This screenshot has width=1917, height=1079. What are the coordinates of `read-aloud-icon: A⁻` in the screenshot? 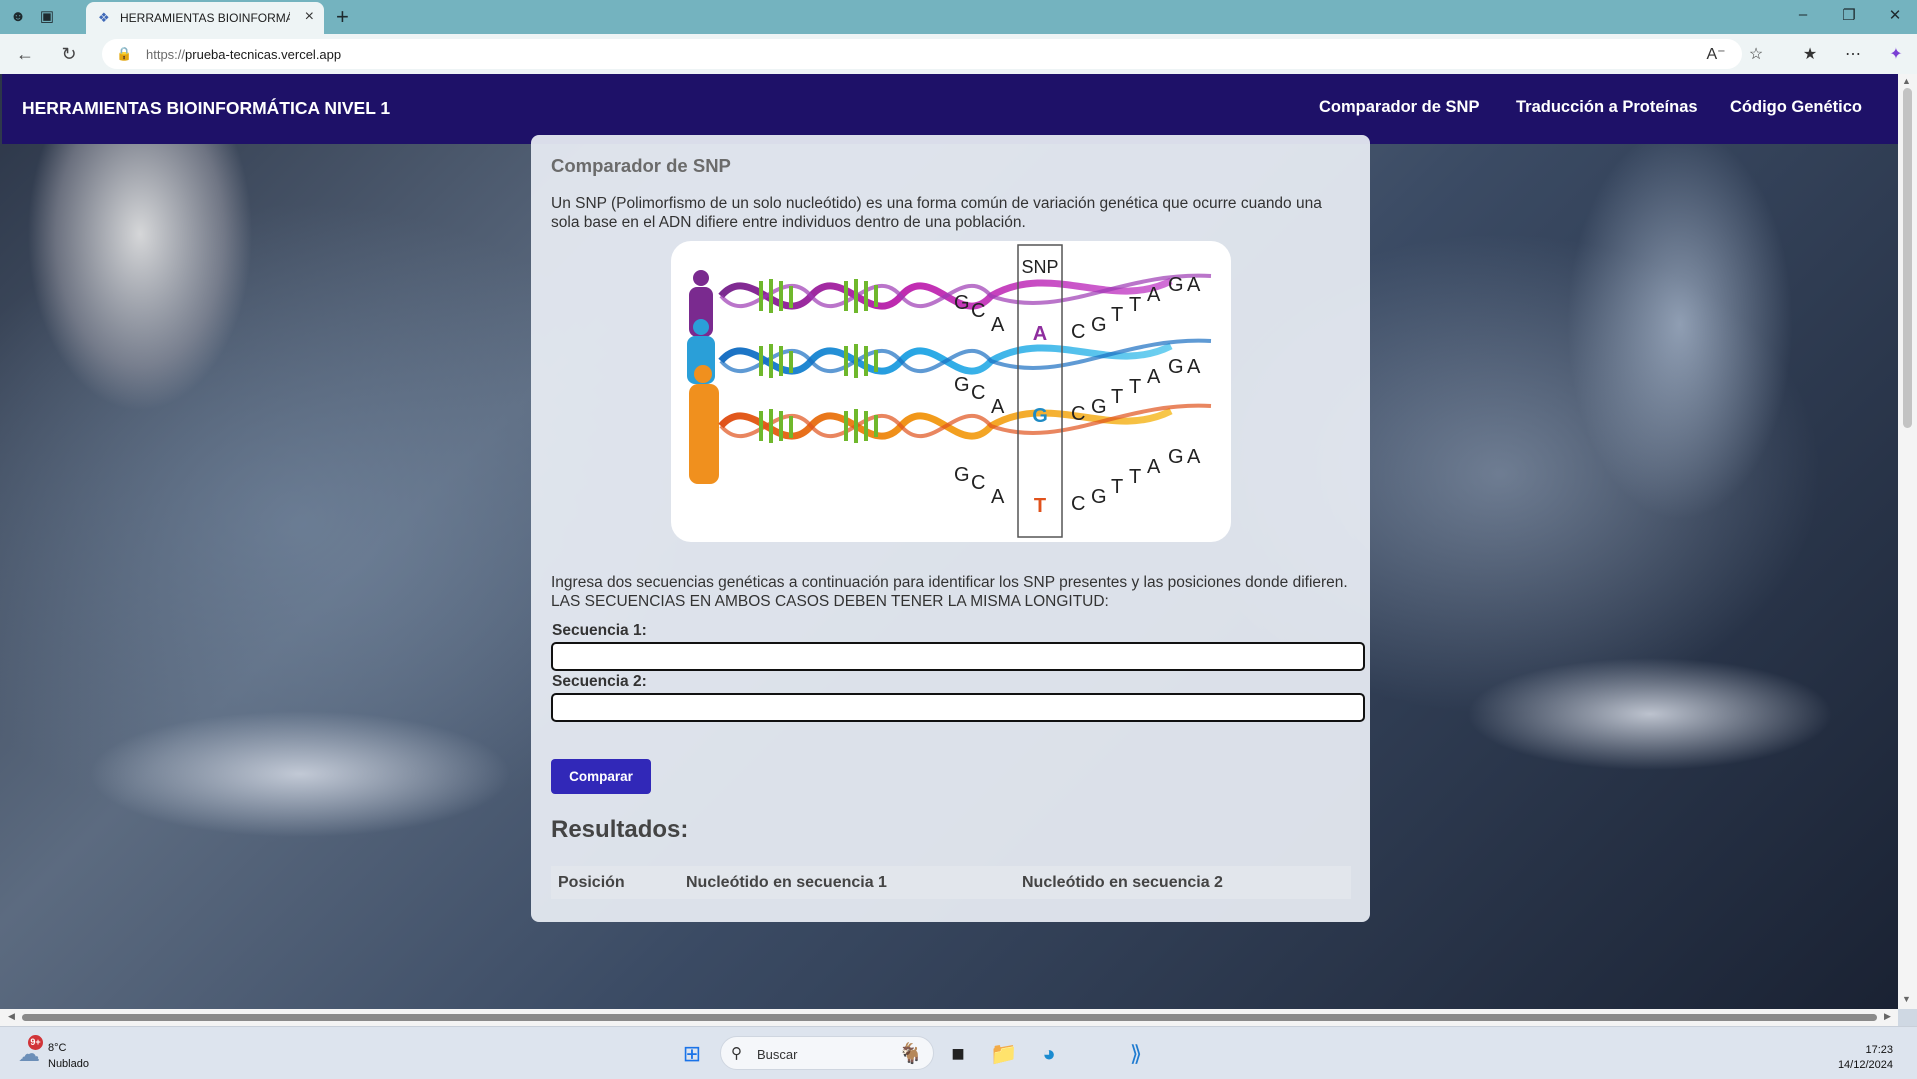 It's located at (1716, 54).